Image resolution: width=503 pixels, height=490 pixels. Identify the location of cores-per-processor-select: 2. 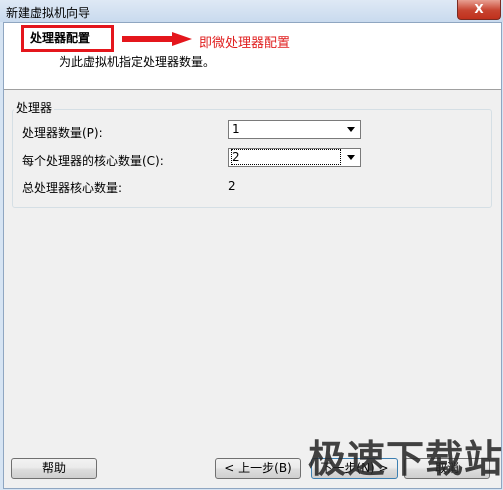
(294, 157).